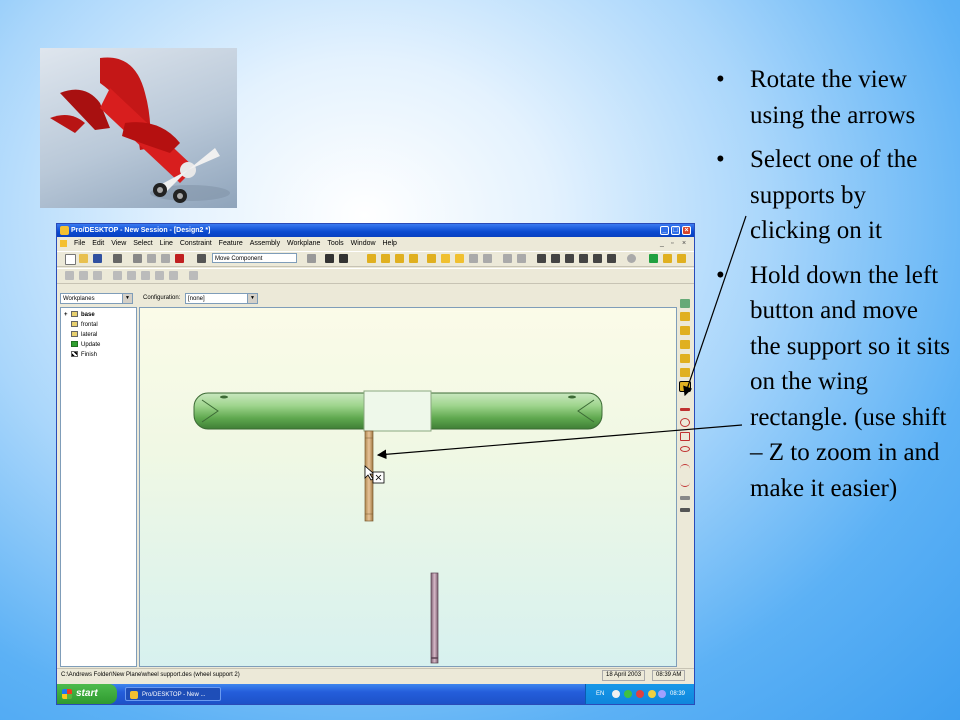 This screenshot has height=720, width=960. I want to click on annotation-arrows, so click(561, 337).